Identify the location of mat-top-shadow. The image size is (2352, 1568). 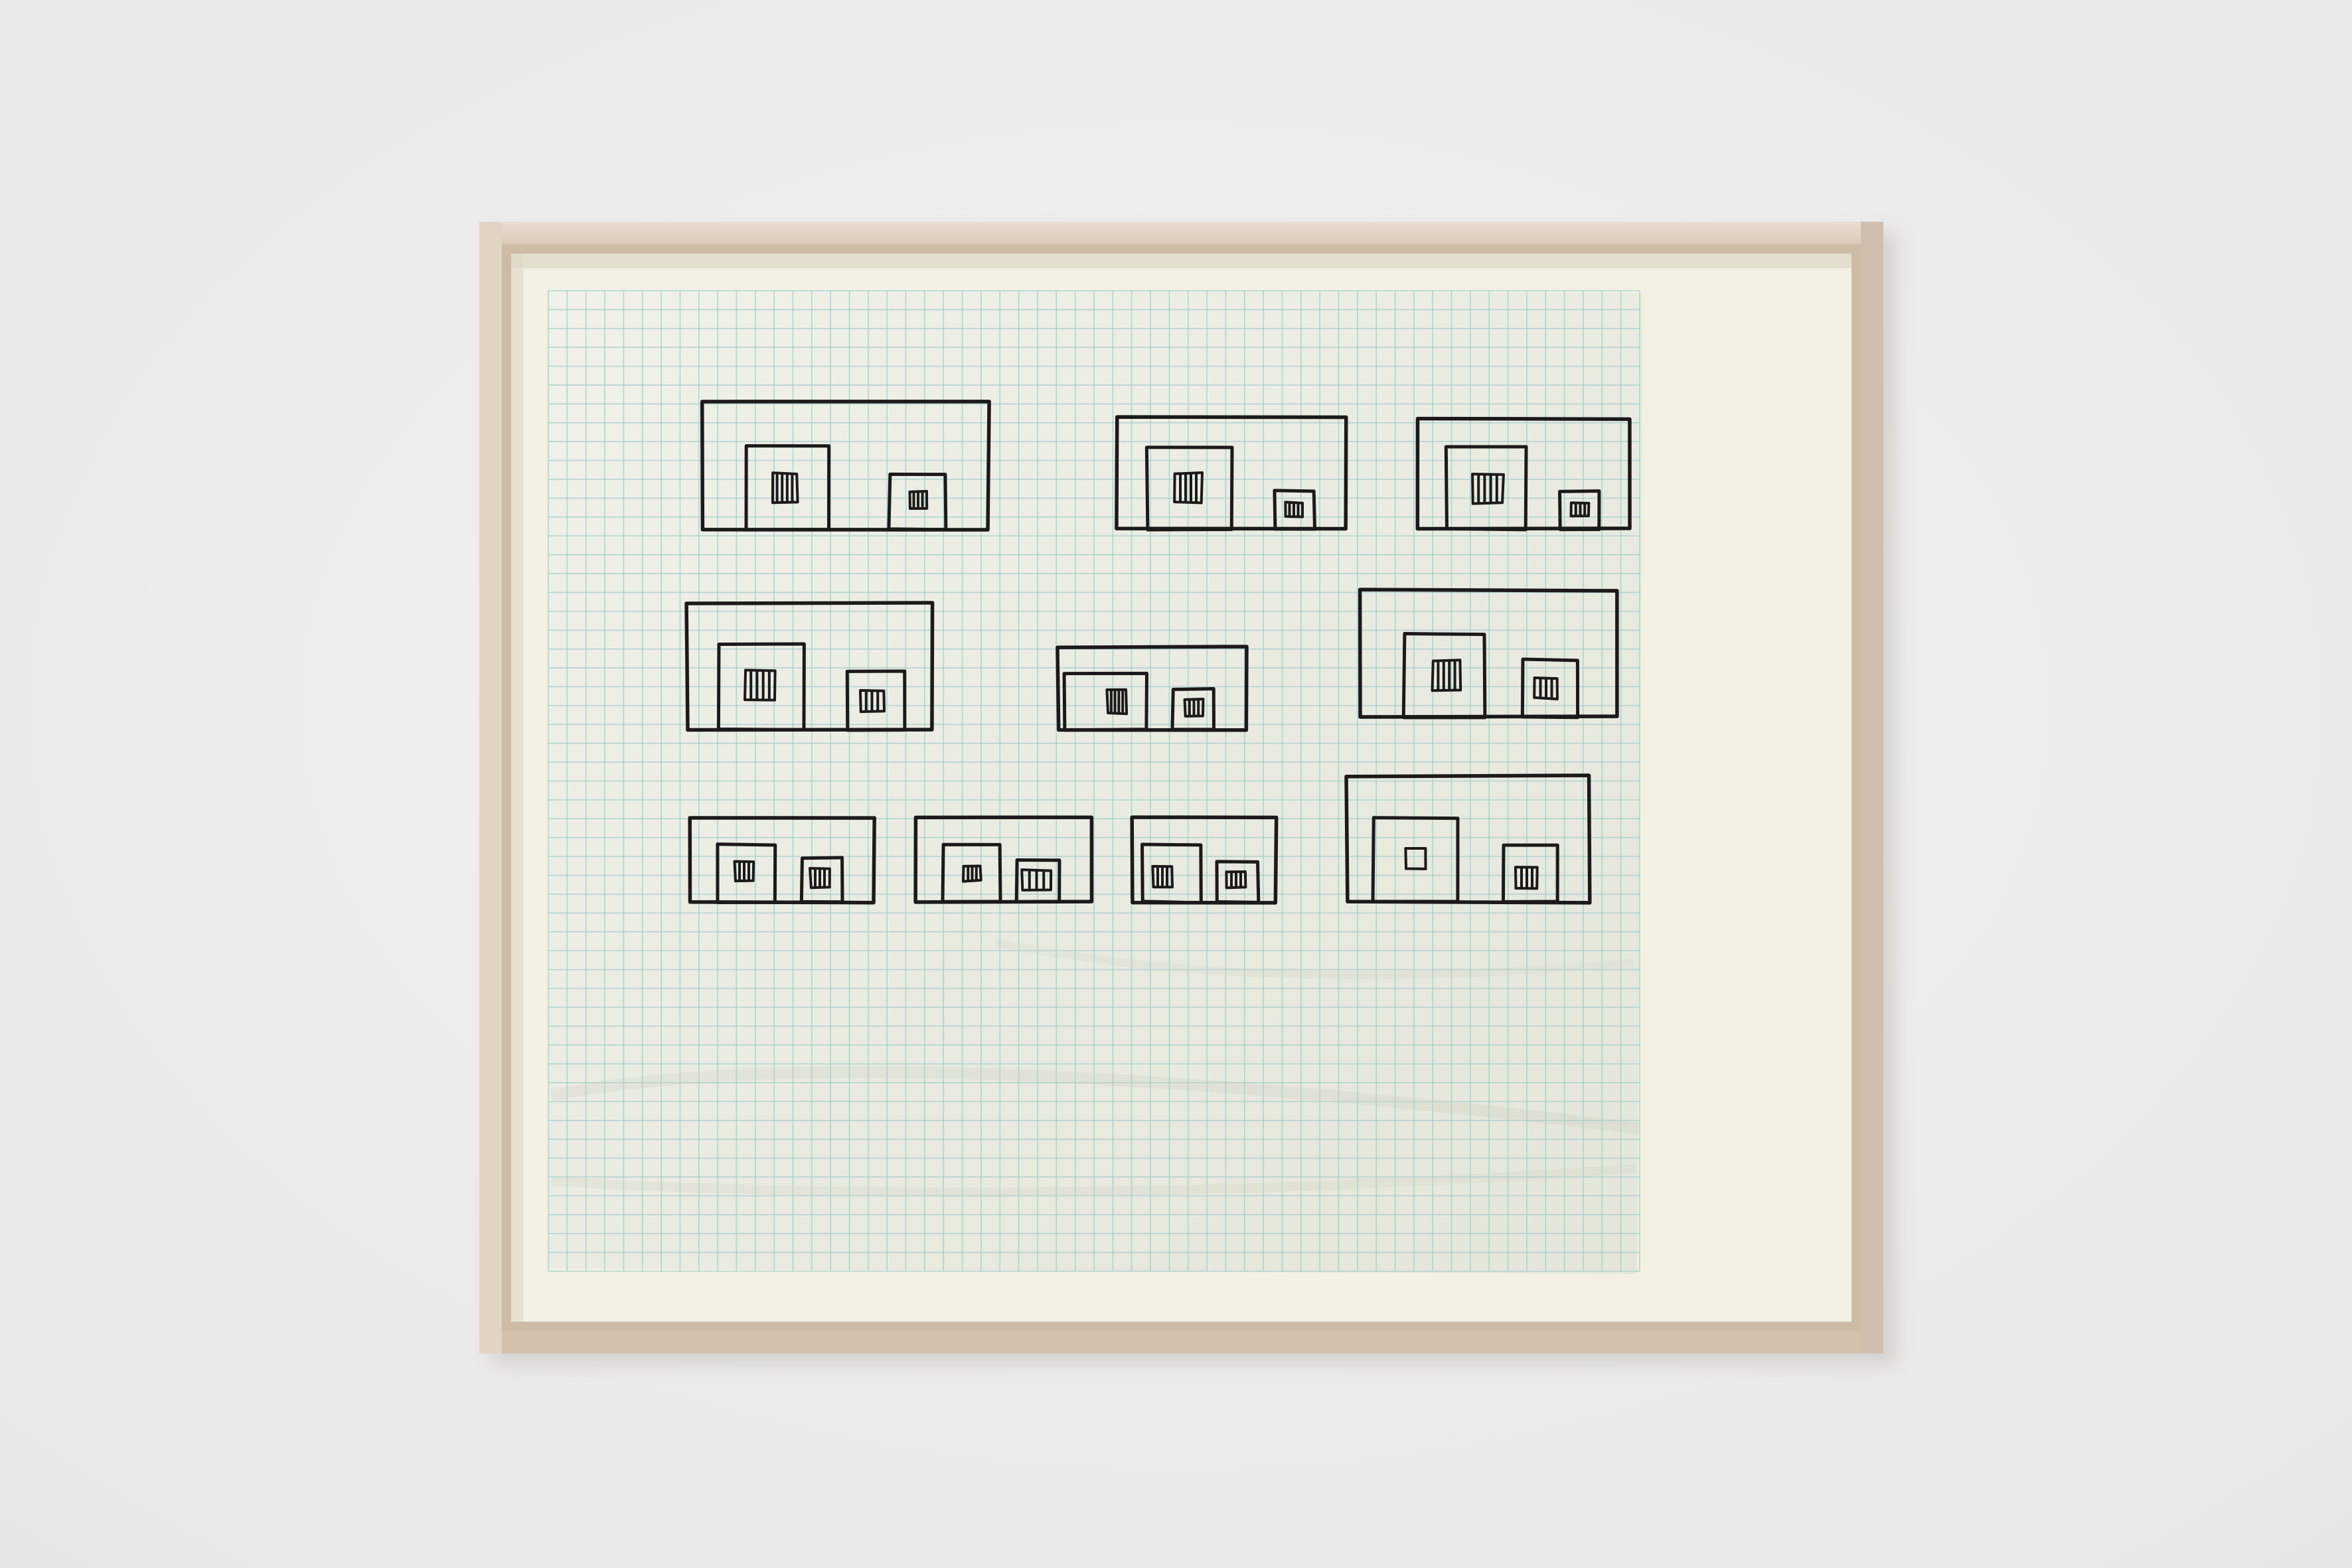
(1181, 261).